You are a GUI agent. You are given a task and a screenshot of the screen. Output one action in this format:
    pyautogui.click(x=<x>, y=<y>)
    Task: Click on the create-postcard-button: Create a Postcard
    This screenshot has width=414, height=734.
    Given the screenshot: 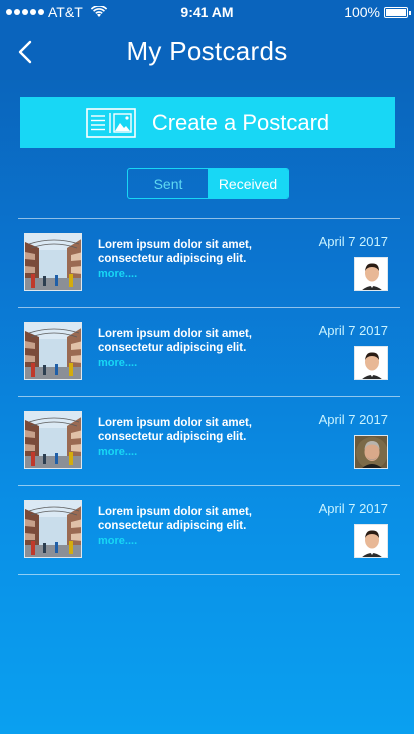 What is the action you would take?
    pyautogui.click(x=207, y=122)
    